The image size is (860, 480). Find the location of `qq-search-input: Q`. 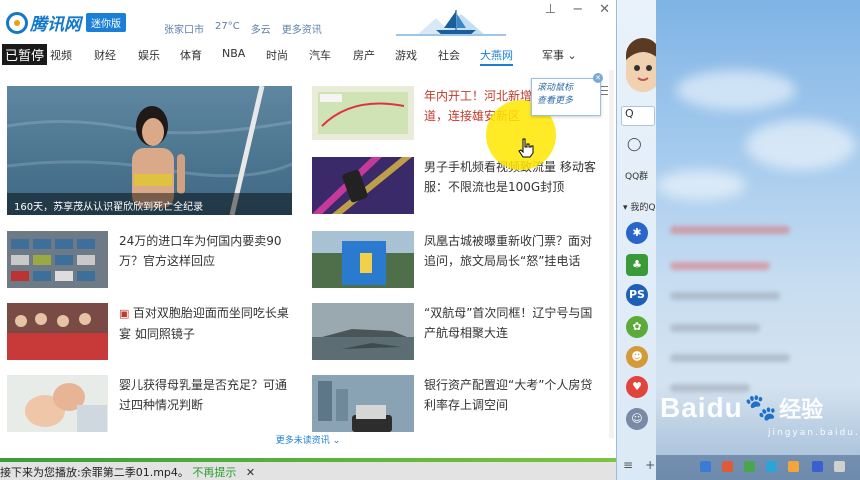

qq-search-input: Q is located at coordinates (638, 116).